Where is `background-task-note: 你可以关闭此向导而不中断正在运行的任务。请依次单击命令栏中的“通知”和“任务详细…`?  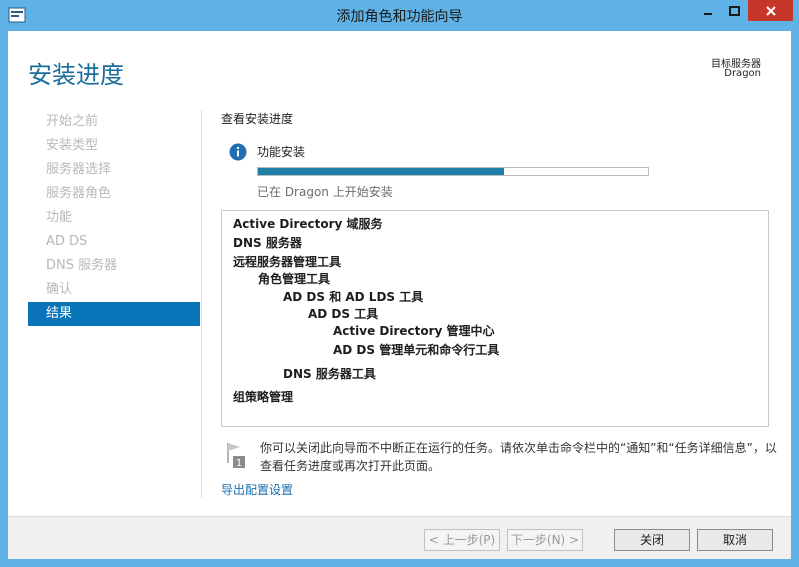
background-task-note: 你可以关闭此向导而不中断正在运行的任务。请依次单击命令栏中的“通知”和“任务详细… is located at coordinates (518, 457).